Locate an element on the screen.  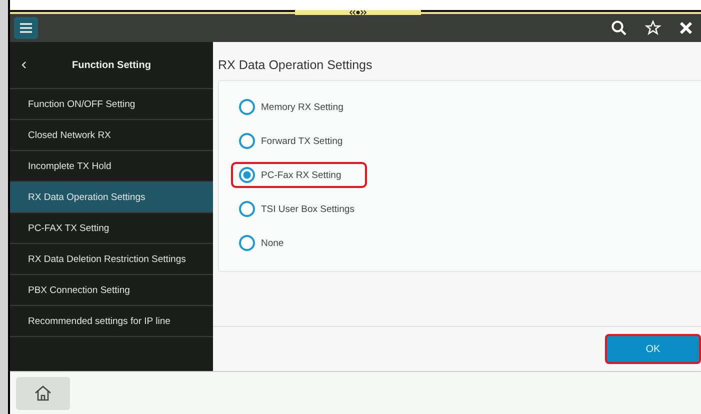
option-label: TSI User Box Settings is located at coordinates (307, 209).